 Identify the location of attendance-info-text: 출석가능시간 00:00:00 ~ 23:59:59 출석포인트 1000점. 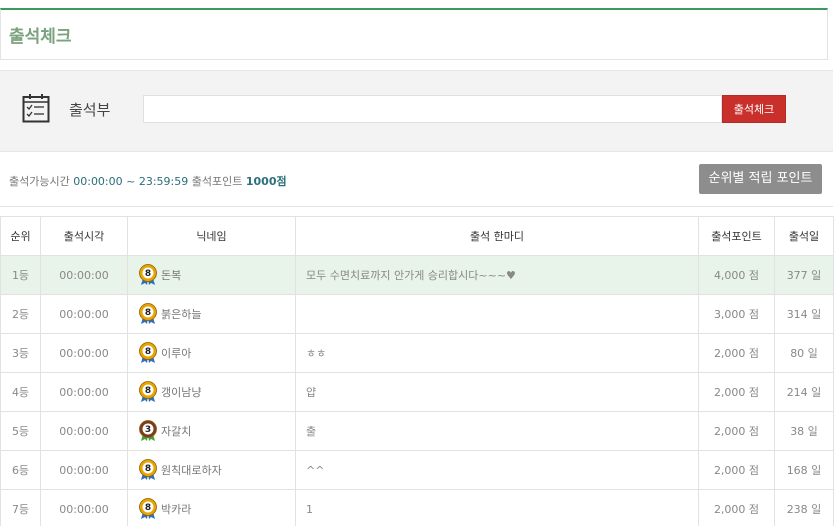
(148, 181).